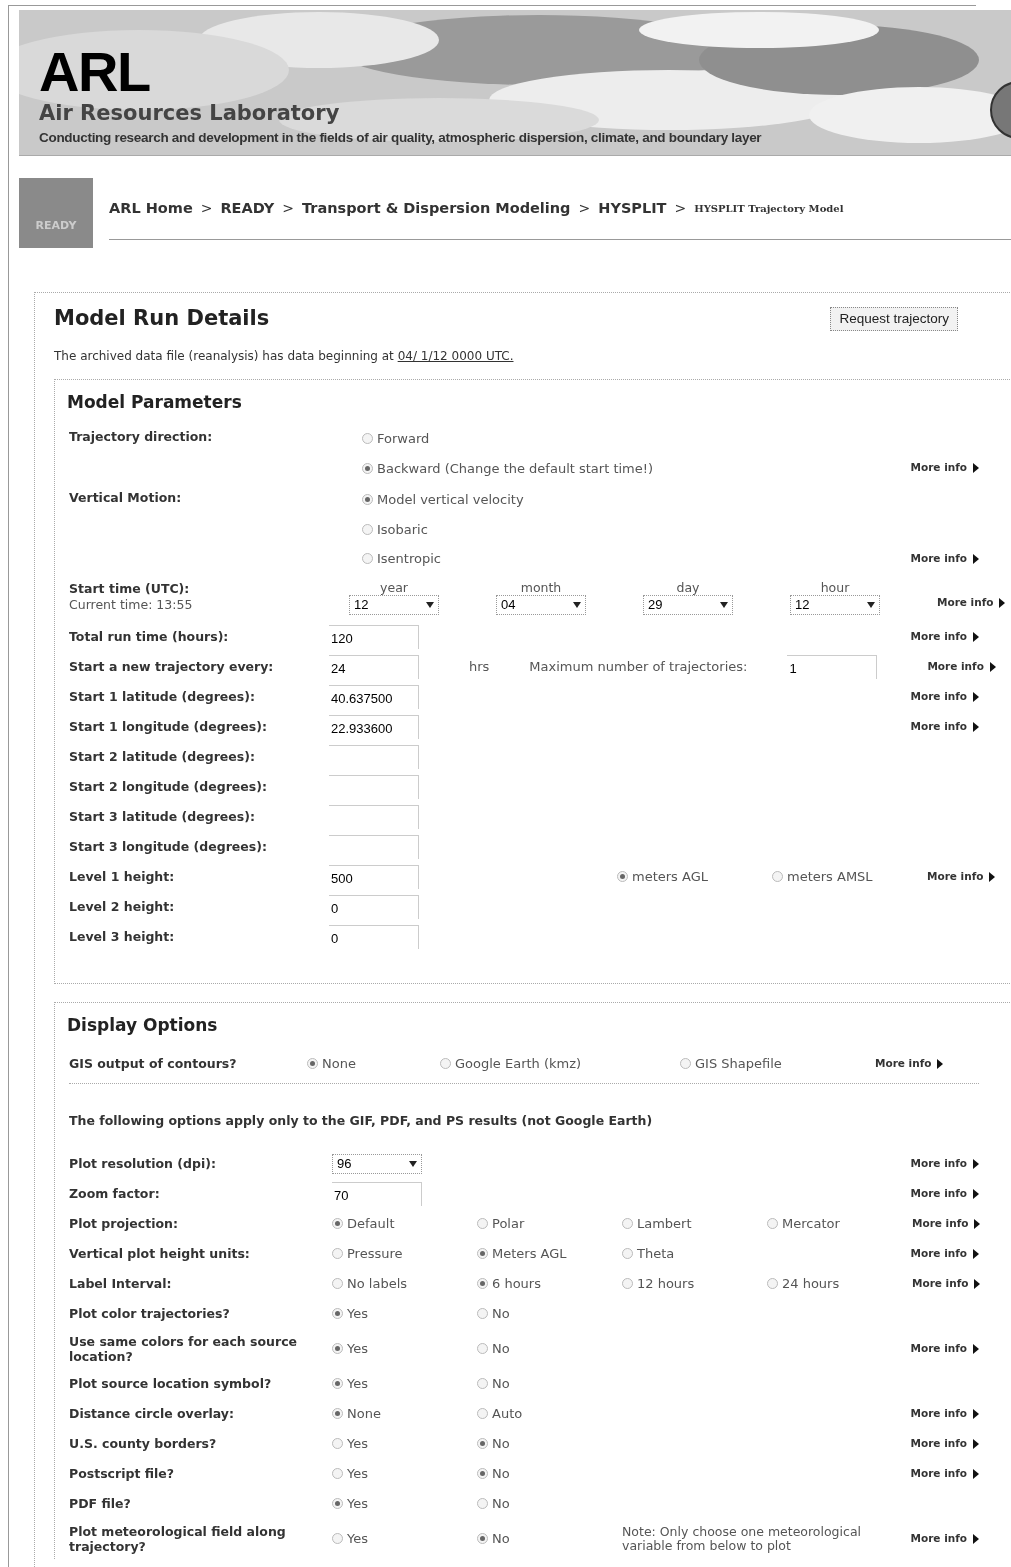 The image size is (1011, 1567). What do you see at coordinates (455, 355) in the screenshot?
I see `date-link: 04/ 1/12 0000 UTC.` at bounding box center [455, 355].